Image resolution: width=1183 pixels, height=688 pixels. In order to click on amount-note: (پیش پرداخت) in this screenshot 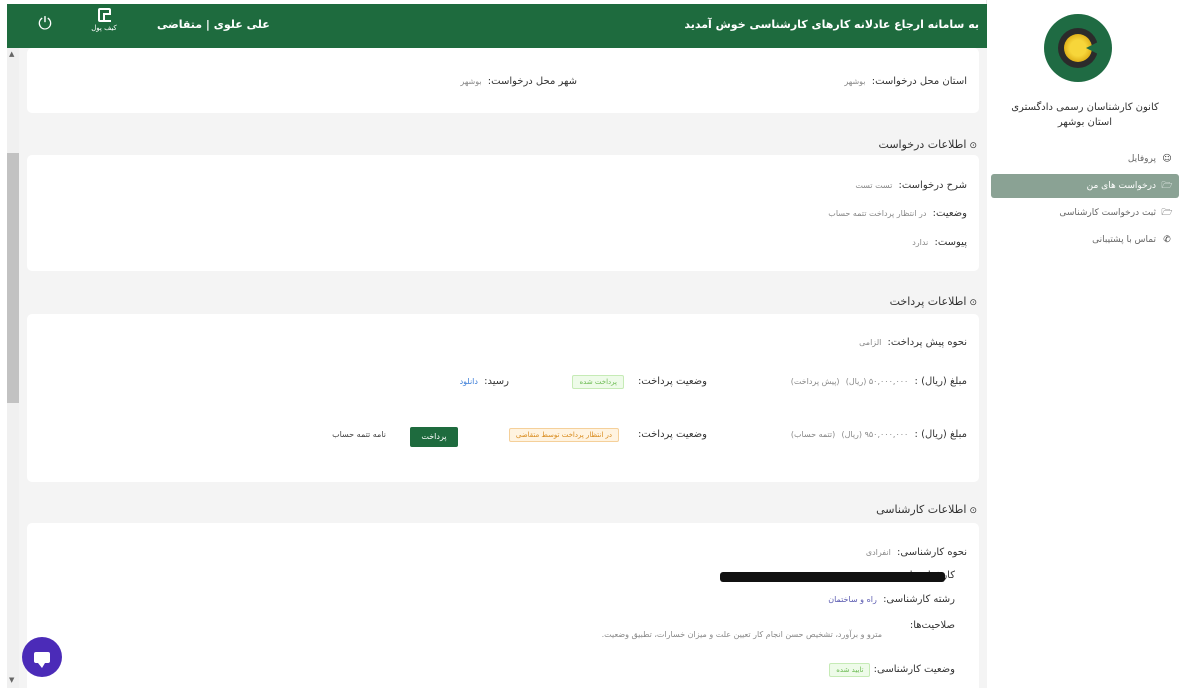, I will do `click(815, 381)`.